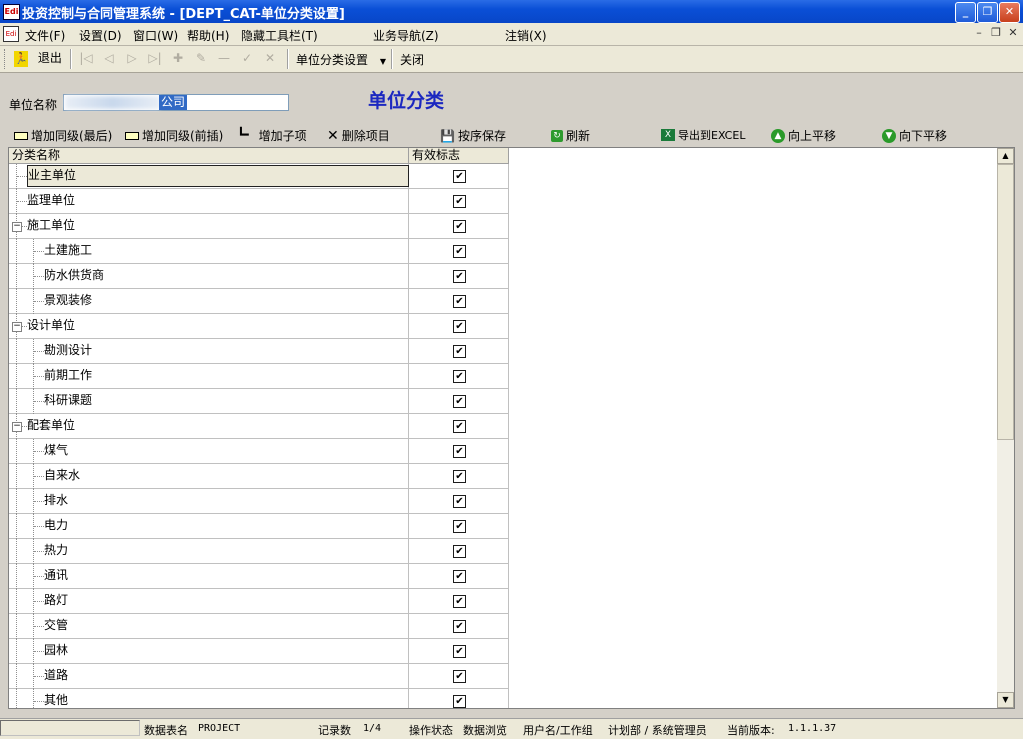 The image size is (1023, 739). I want to click on move-up-button: ▲ 向上平移, so click(803, 135).